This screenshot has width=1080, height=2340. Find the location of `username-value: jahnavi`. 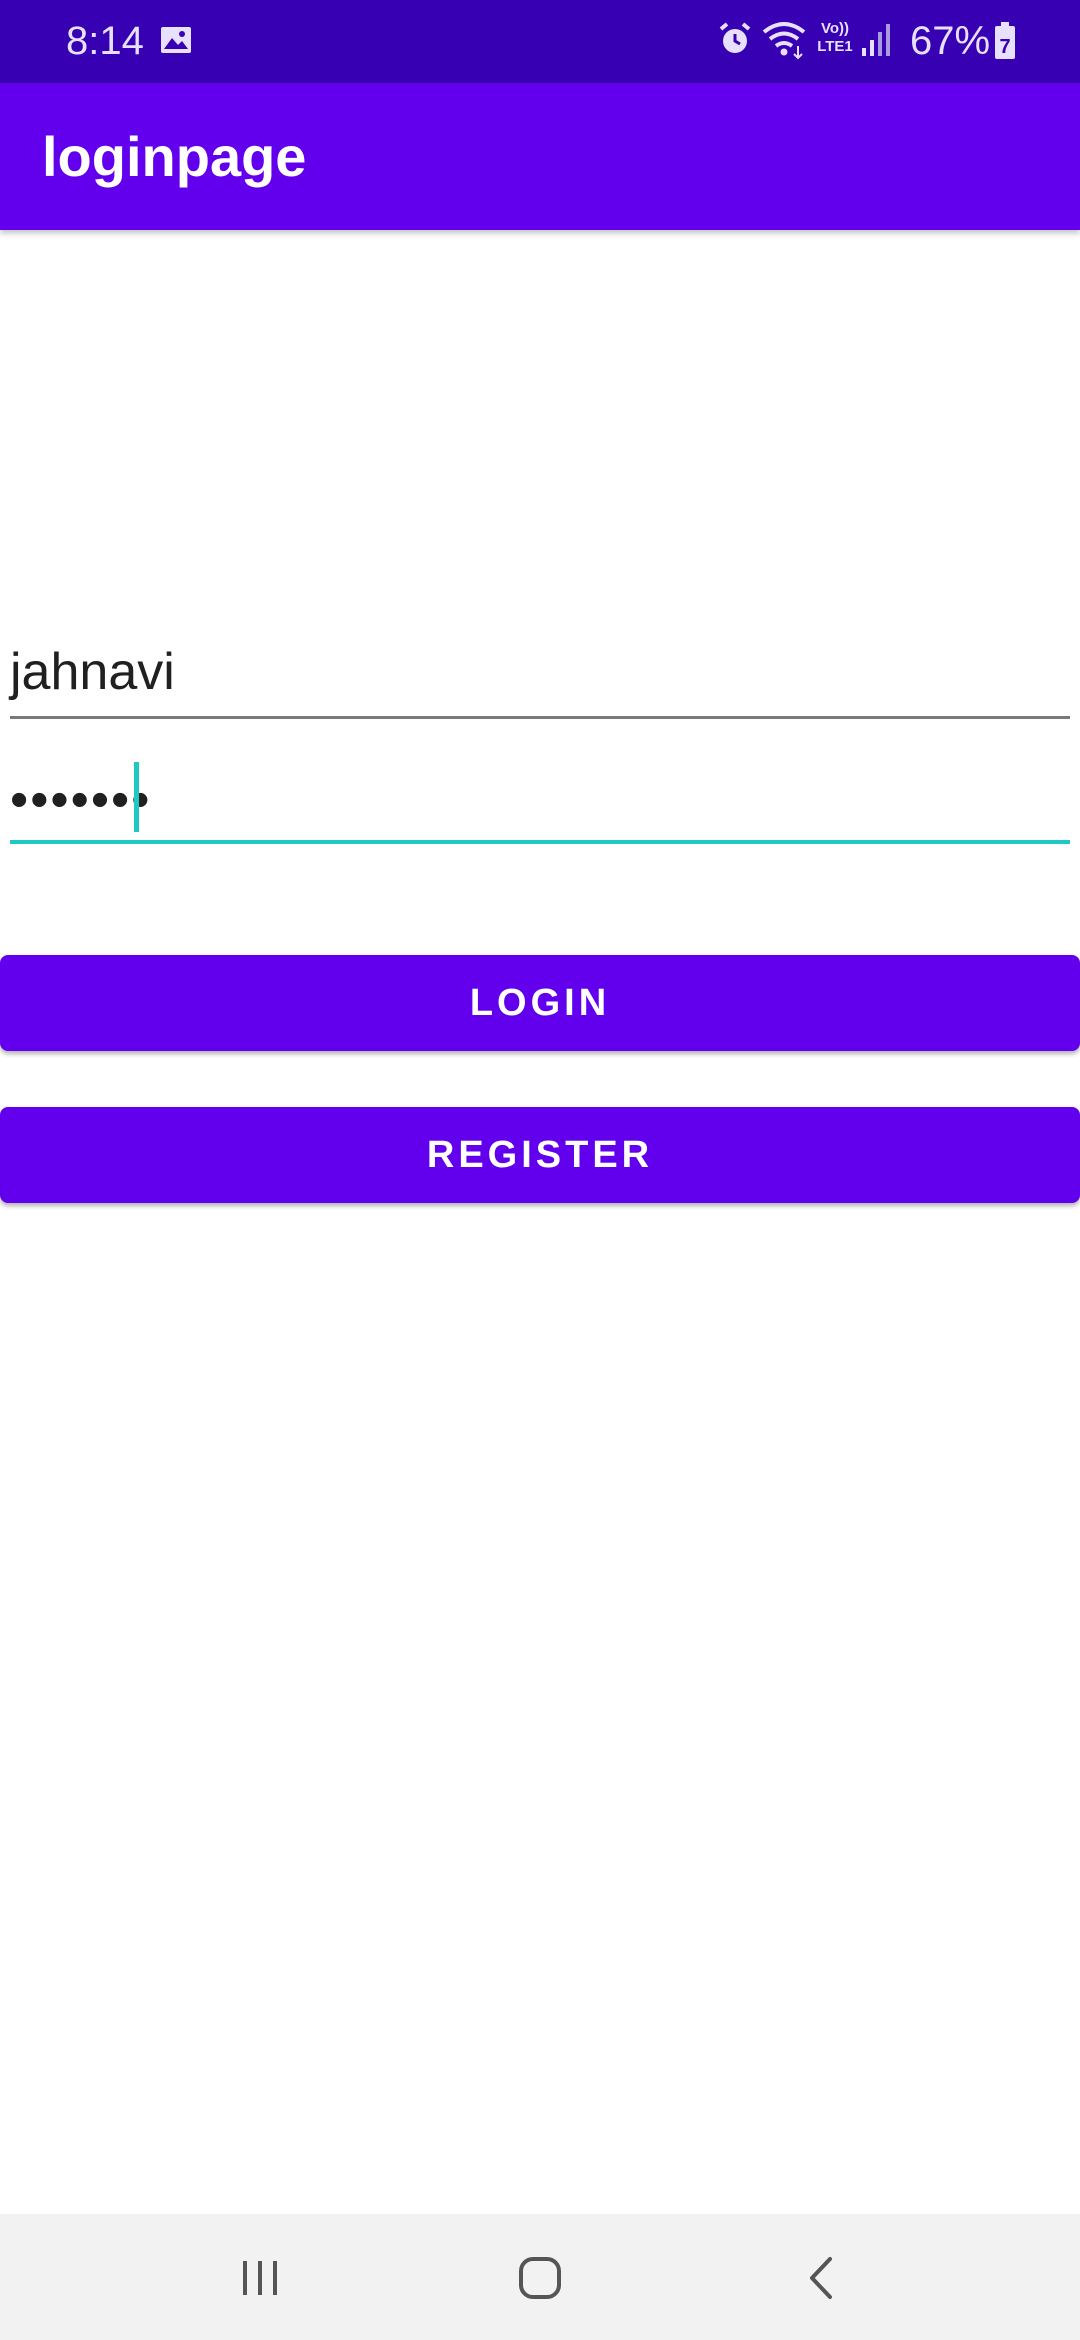

username-value: jahnavi is located at coordinates (92, 672).